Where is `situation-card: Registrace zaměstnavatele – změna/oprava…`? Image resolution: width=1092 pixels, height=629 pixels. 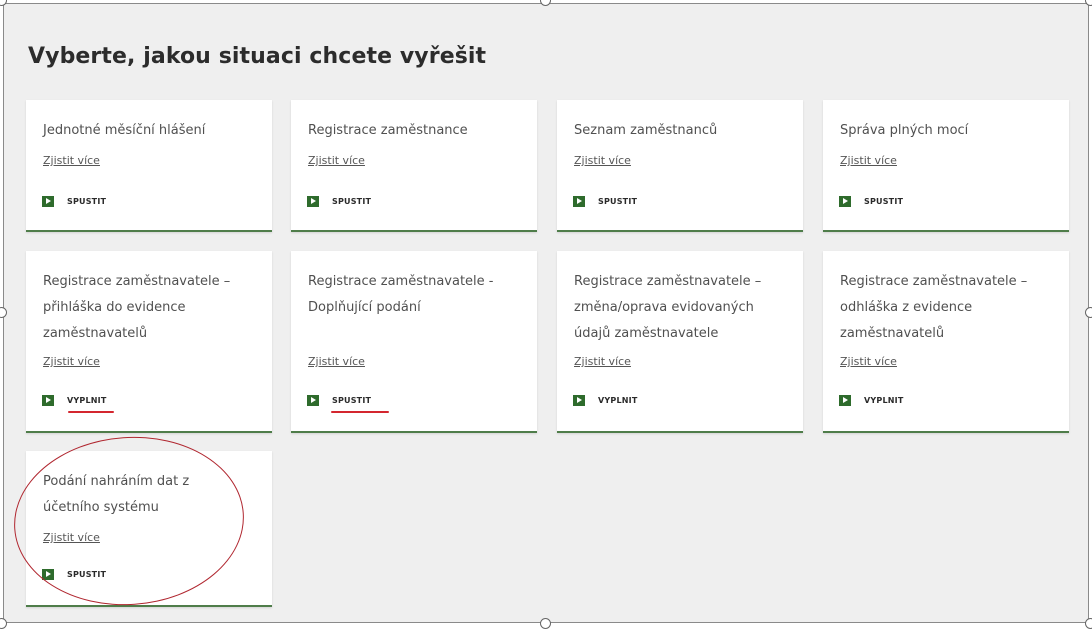 situation-card: Registrace zaměstnavatele – změna/oprava… is located at coordinates (680, 342).